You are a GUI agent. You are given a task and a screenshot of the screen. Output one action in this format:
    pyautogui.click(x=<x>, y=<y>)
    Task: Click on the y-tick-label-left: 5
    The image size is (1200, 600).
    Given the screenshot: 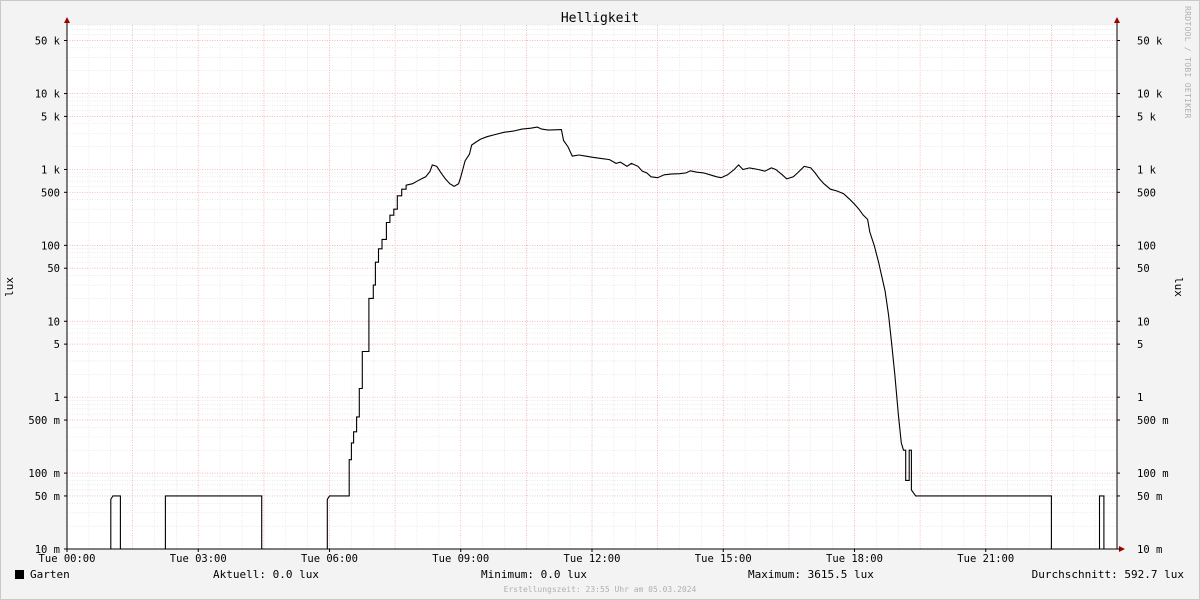 What is the action you would take?
    pyautogui.click(x=57, y=345)
    